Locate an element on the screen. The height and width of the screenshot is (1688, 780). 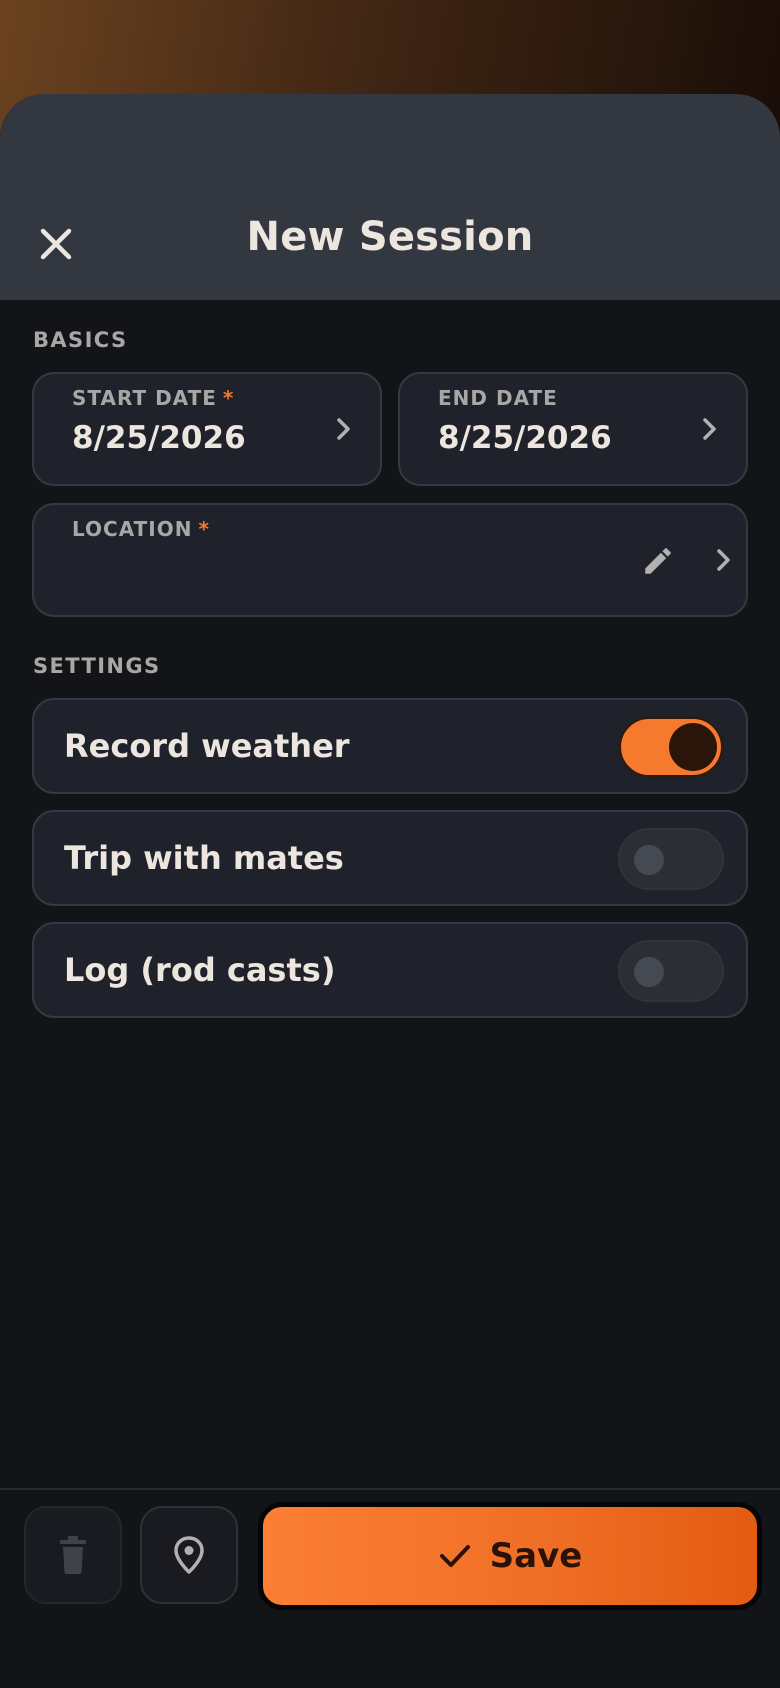
start-date-value: 8/25/2026 is located at coordinates (159, 438).